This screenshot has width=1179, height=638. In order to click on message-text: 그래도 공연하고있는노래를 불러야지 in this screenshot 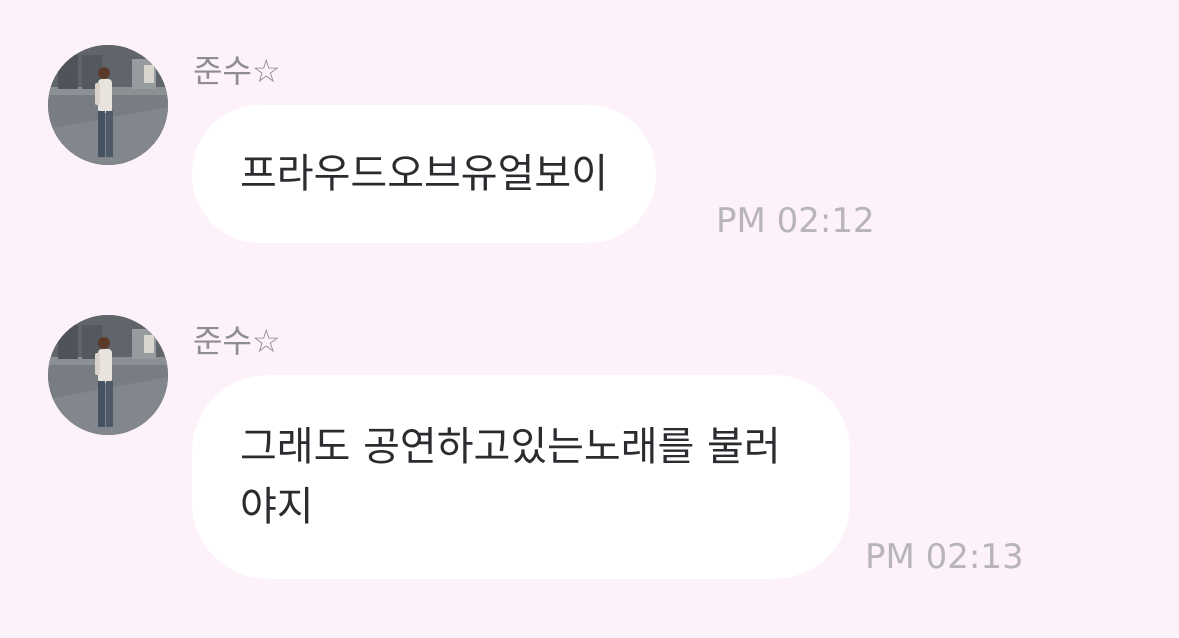, I will do `click(510, 477)`.